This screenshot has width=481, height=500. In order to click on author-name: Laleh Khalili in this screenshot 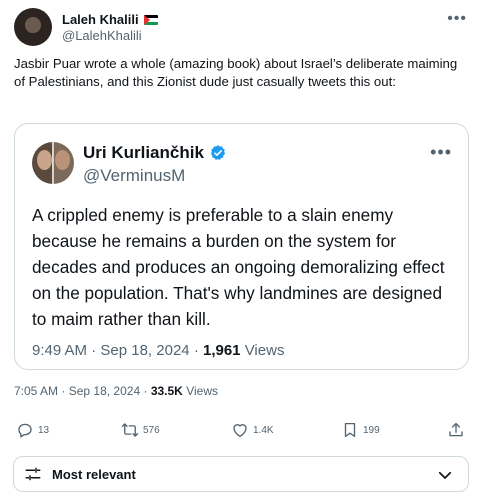, I will do `click(100, 20)`.